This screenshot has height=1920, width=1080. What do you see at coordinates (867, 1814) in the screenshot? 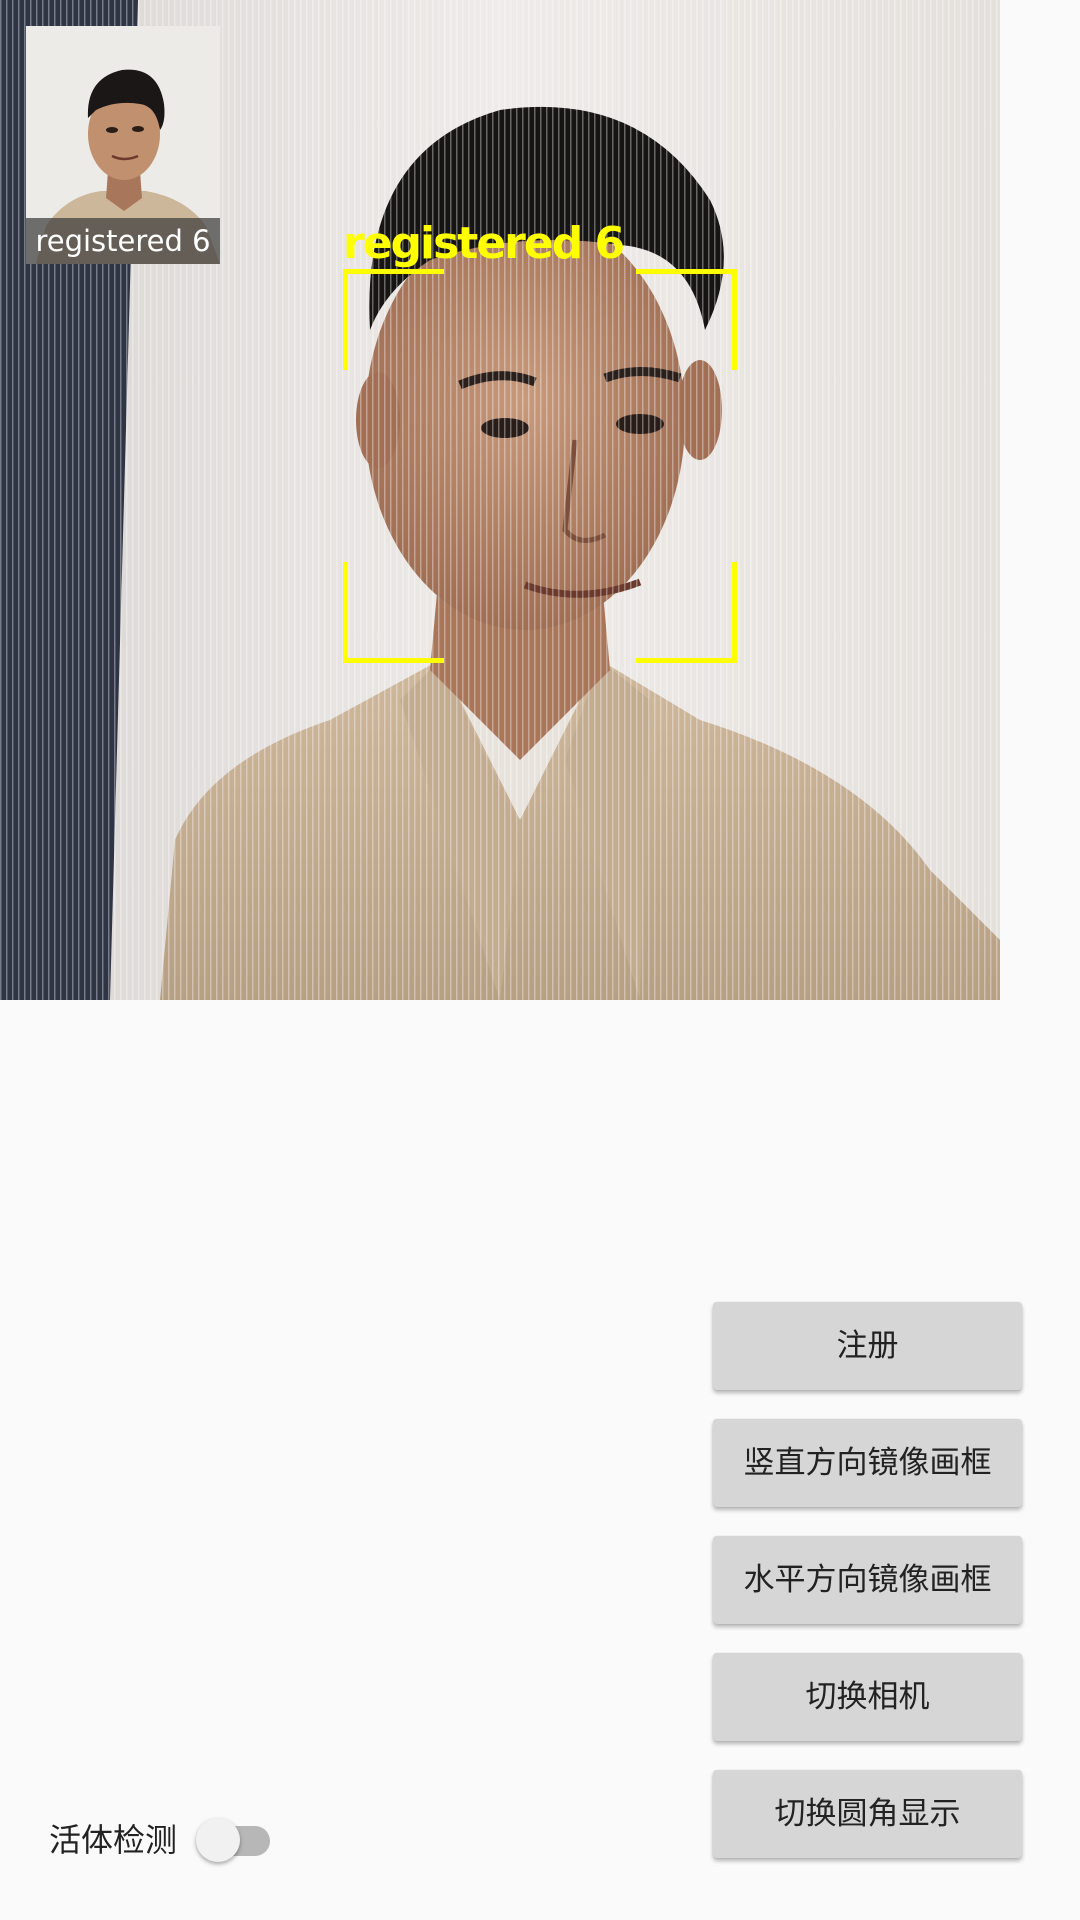
I see `toggle-round-corner-button: 切换圆角显示` at bounding box center [867, 1814].